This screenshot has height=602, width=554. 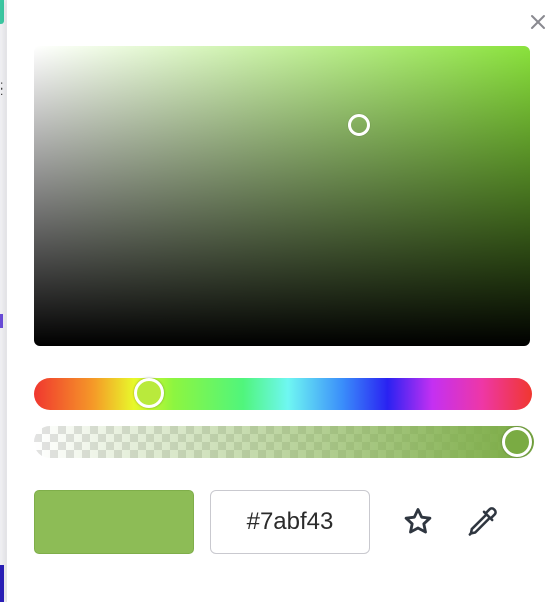 I want to click on alpha-gradient, so click(x=284, y=442).